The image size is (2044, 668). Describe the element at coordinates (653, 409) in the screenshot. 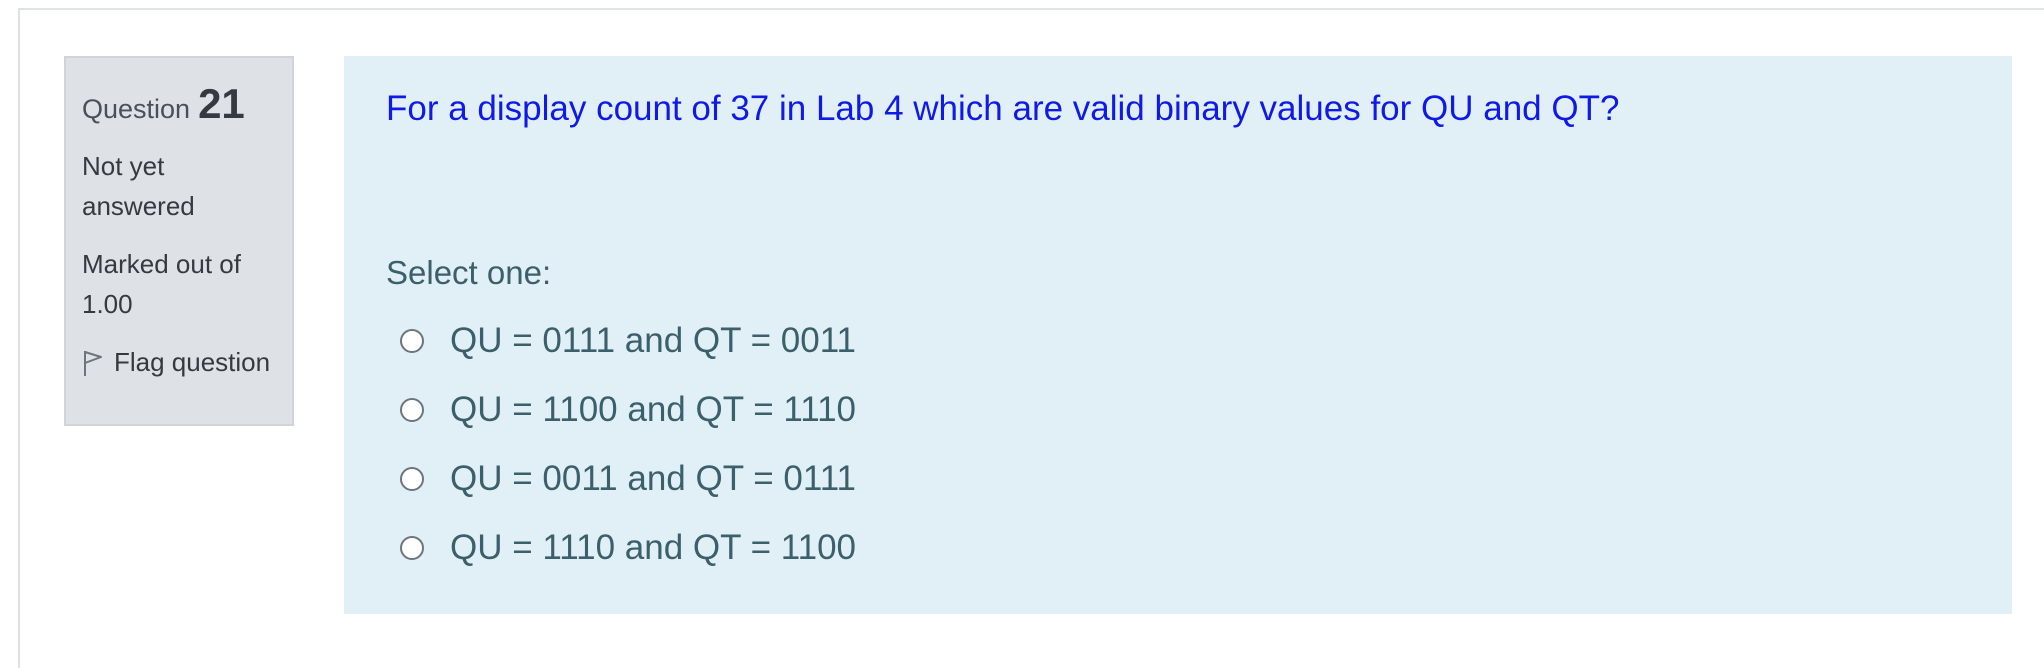

I see `answer-label: QU = 1100 and QT = 1110` at that location.